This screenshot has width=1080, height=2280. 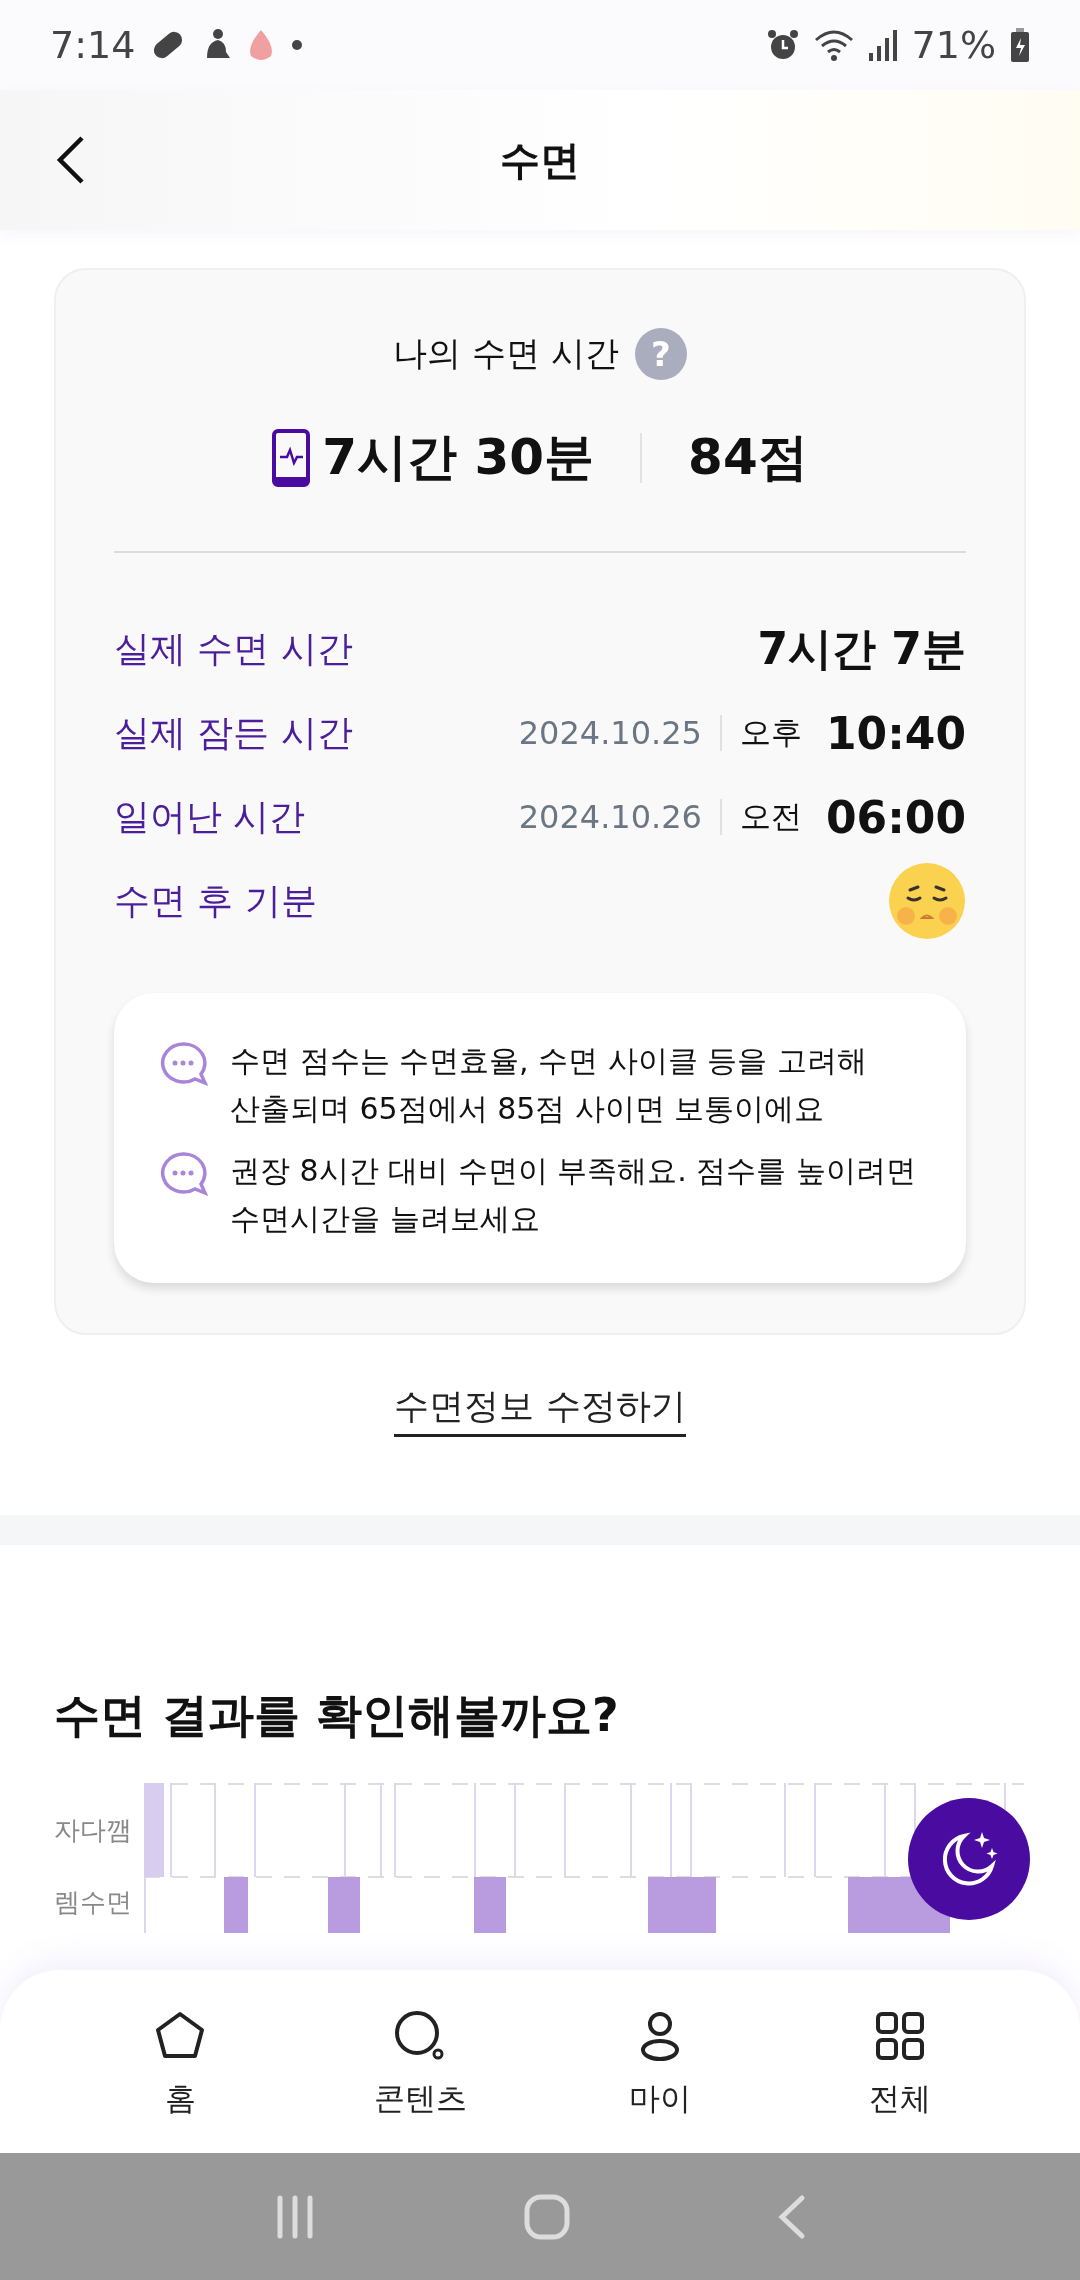 What do you see at coordinates (895, 733) in the screenshot?
I see `time-value: 10:40` at bounding box center [895, 733].